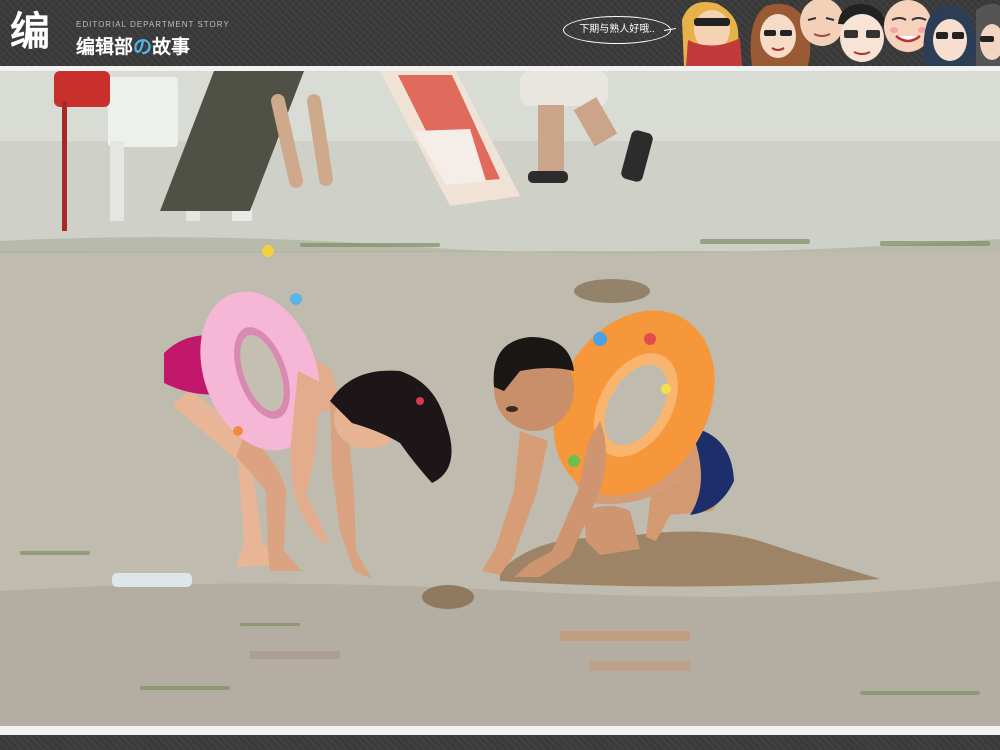 The height and width of the screenshot is (750, 1000). What do you see at coordinates (40, 32) in the screenshot?
I see `logo-mark: 编` at bounding box center [40, 32].